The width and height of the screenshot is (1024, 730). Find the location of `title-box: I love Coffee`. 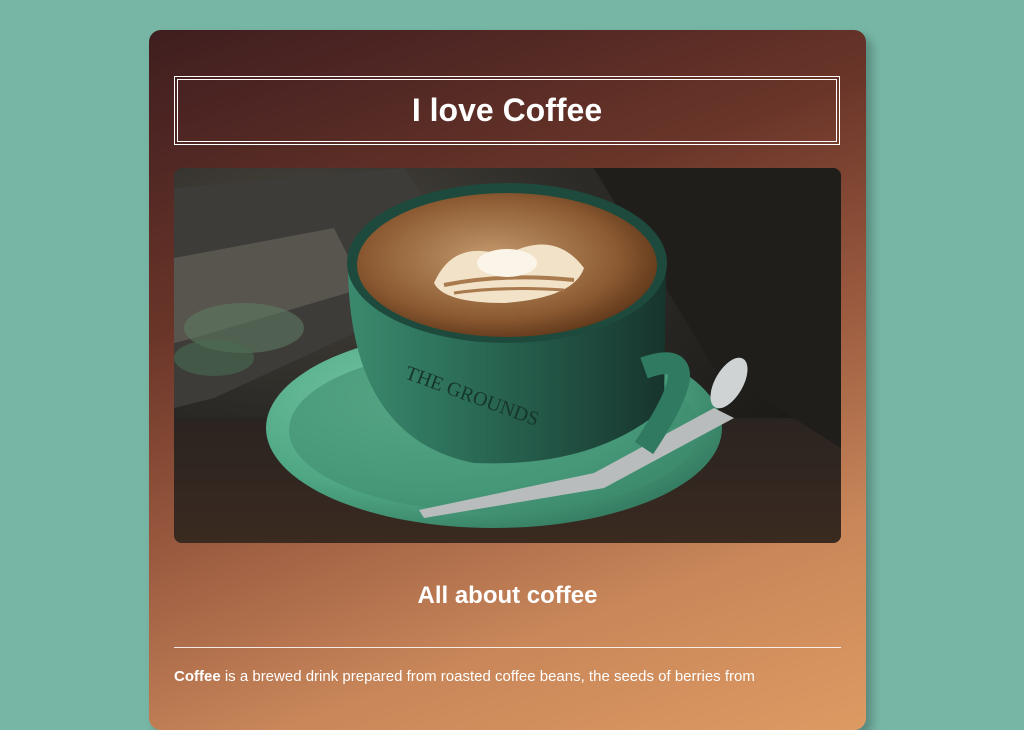

title-box: I love Coffee is located at coordinates (507, 110).